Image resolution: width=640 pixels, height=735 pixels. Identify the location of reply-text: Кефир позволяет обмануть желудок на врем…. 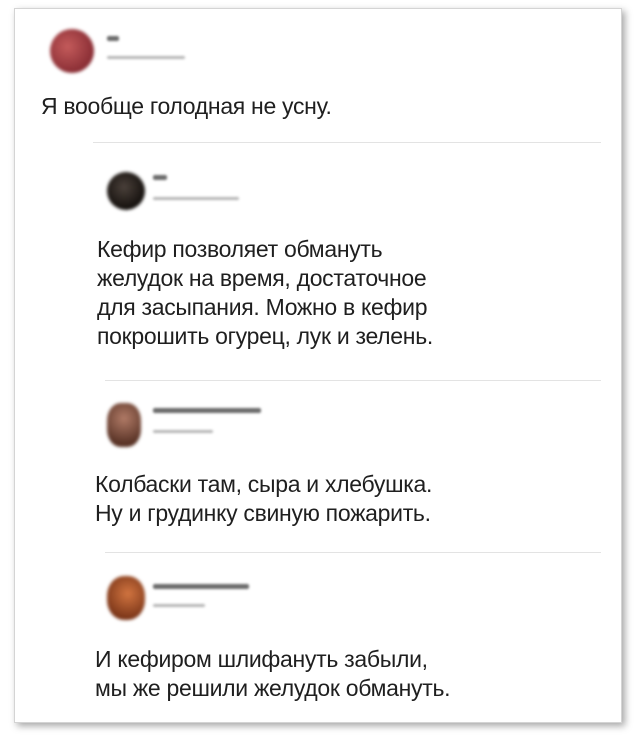
(265, 292).